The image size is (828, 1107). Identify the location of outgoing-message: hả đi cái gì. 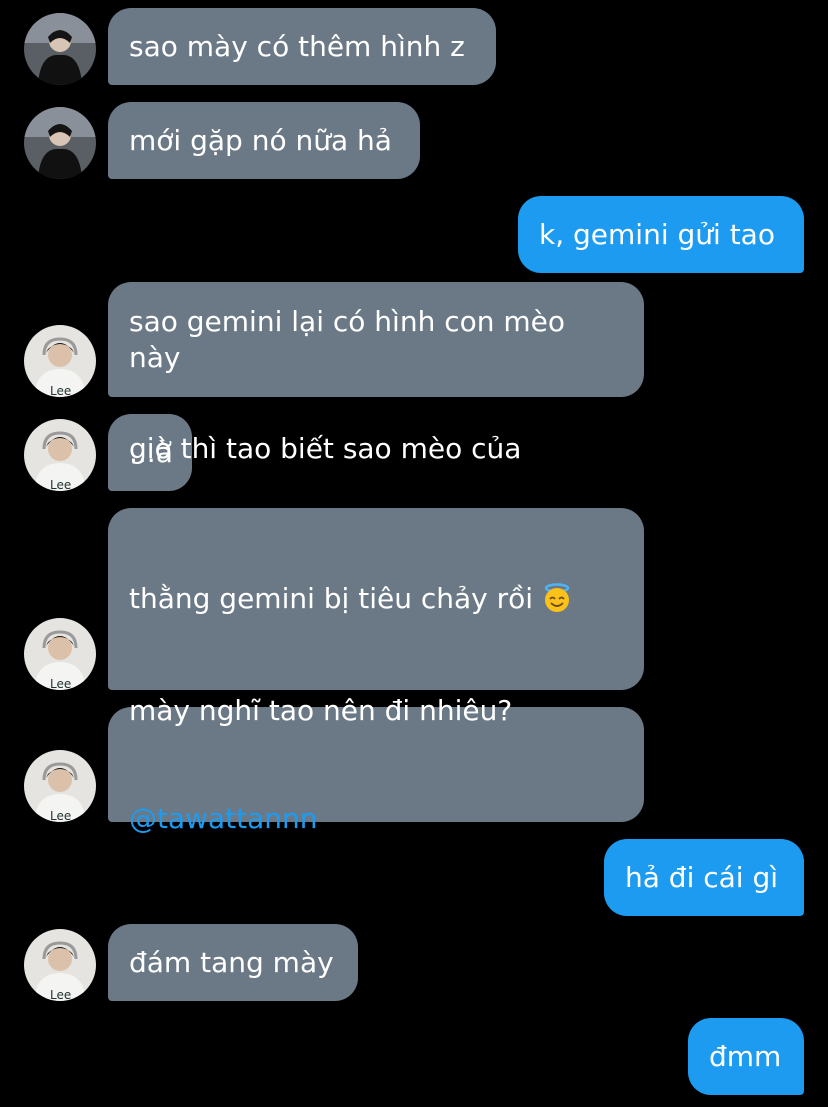
(704, 877).